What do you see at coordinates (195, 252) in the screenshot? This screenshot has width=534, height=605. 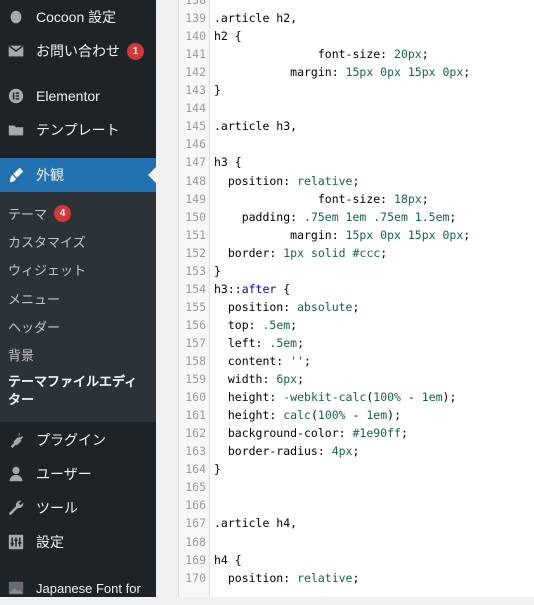 I see `line-number: 152` at bounding box center [195, 252].